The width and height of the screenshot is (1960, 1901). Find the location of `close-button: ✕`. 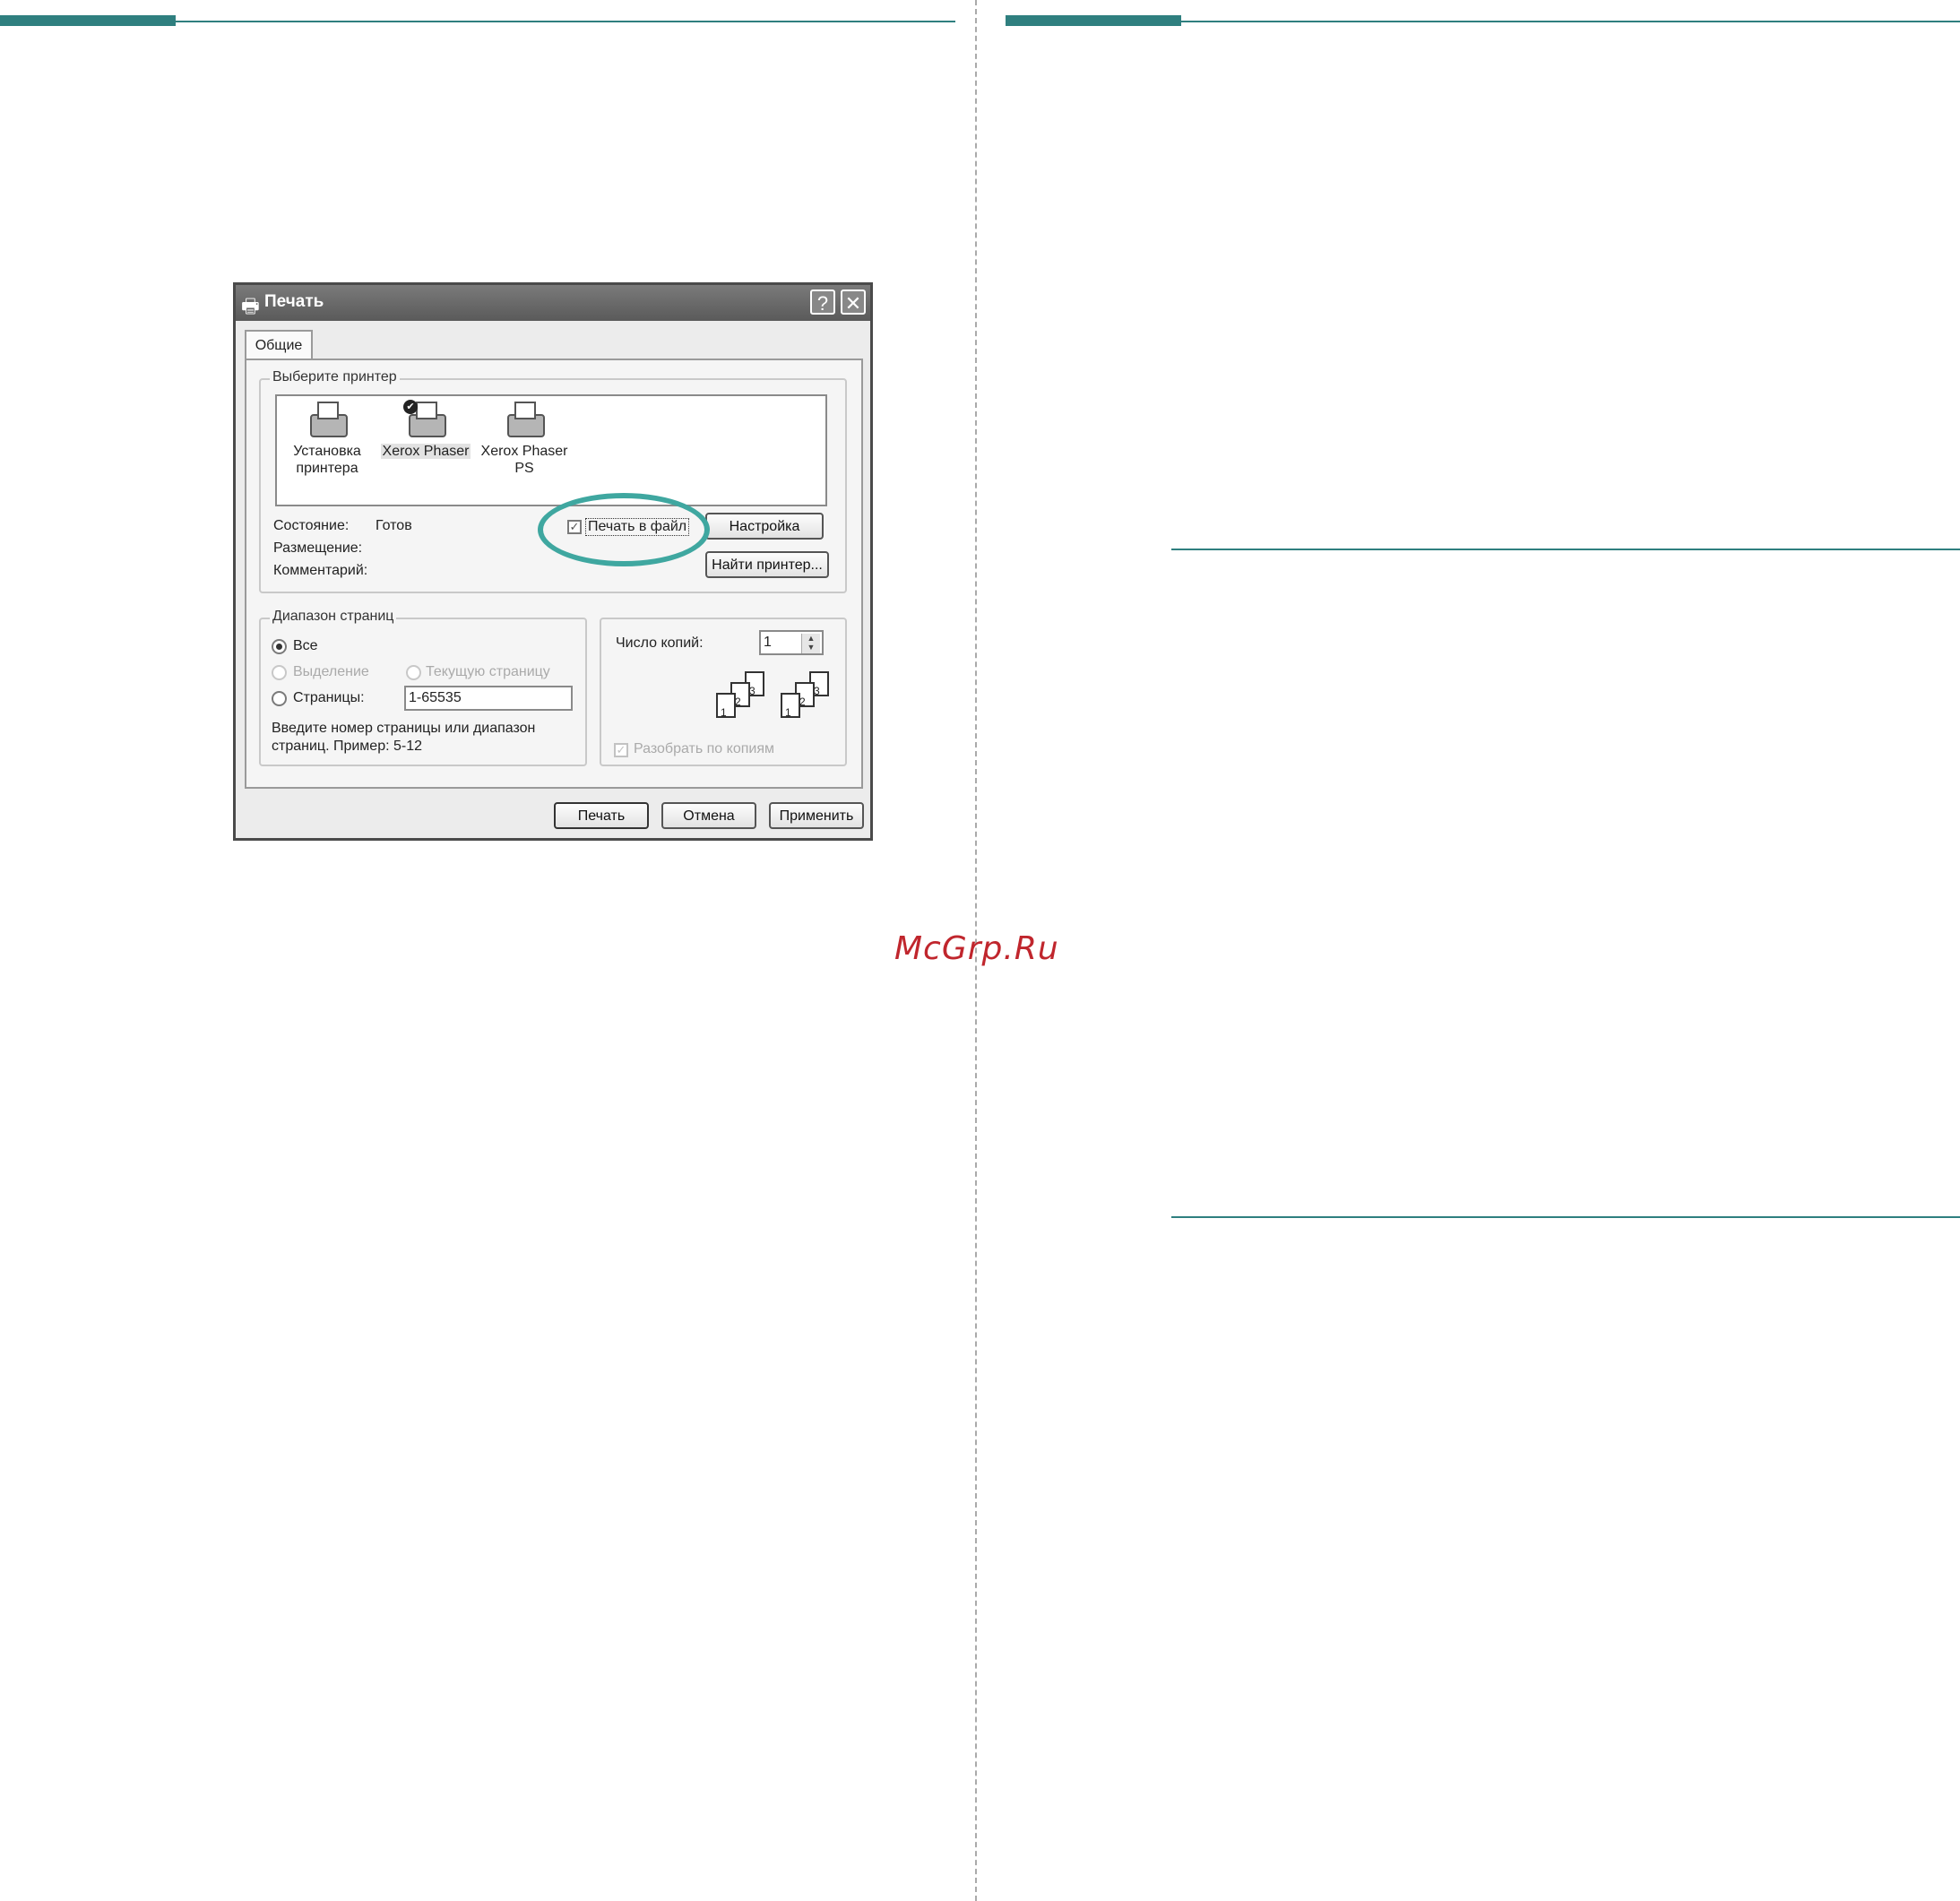

close-button: ✕ is located at coordinates (853, 302).